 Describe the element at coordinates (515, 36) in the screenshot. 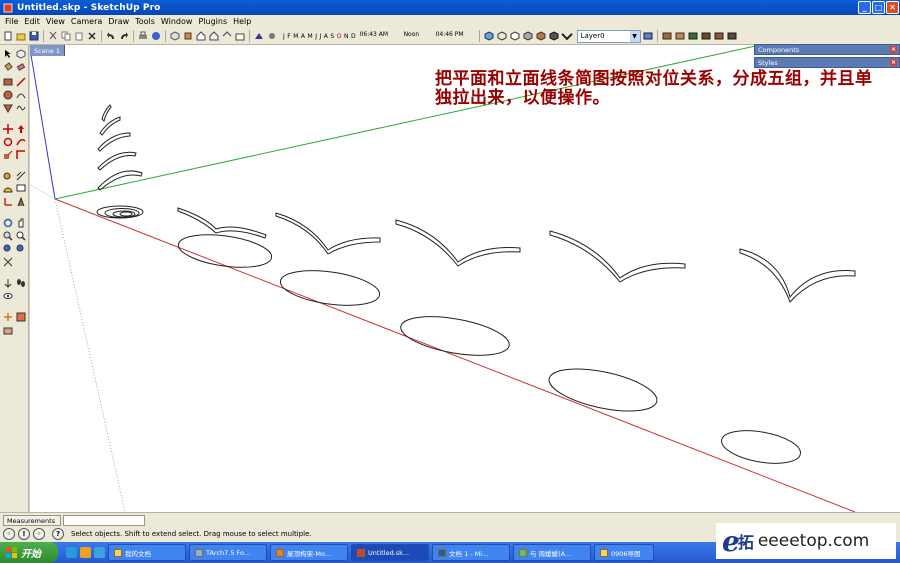

I see `hidden-line-icon` at that location.